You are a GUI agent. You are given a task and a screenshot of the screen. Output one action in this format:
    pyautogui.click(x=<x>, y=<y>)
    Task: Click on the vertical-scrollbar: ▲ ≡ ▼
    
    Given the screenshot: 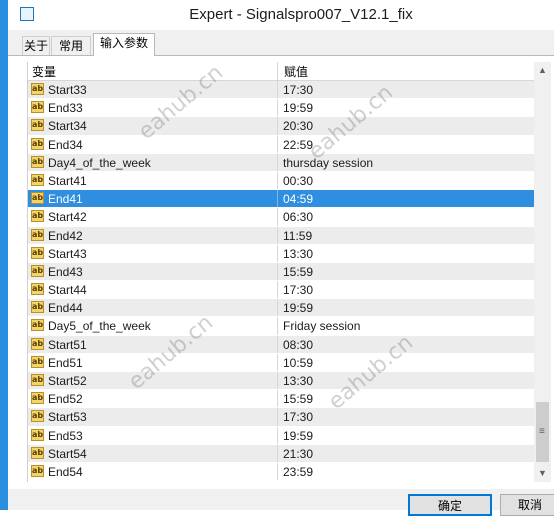 What is the action you would take?
    pyautogui.click(x=542, y=272)
    